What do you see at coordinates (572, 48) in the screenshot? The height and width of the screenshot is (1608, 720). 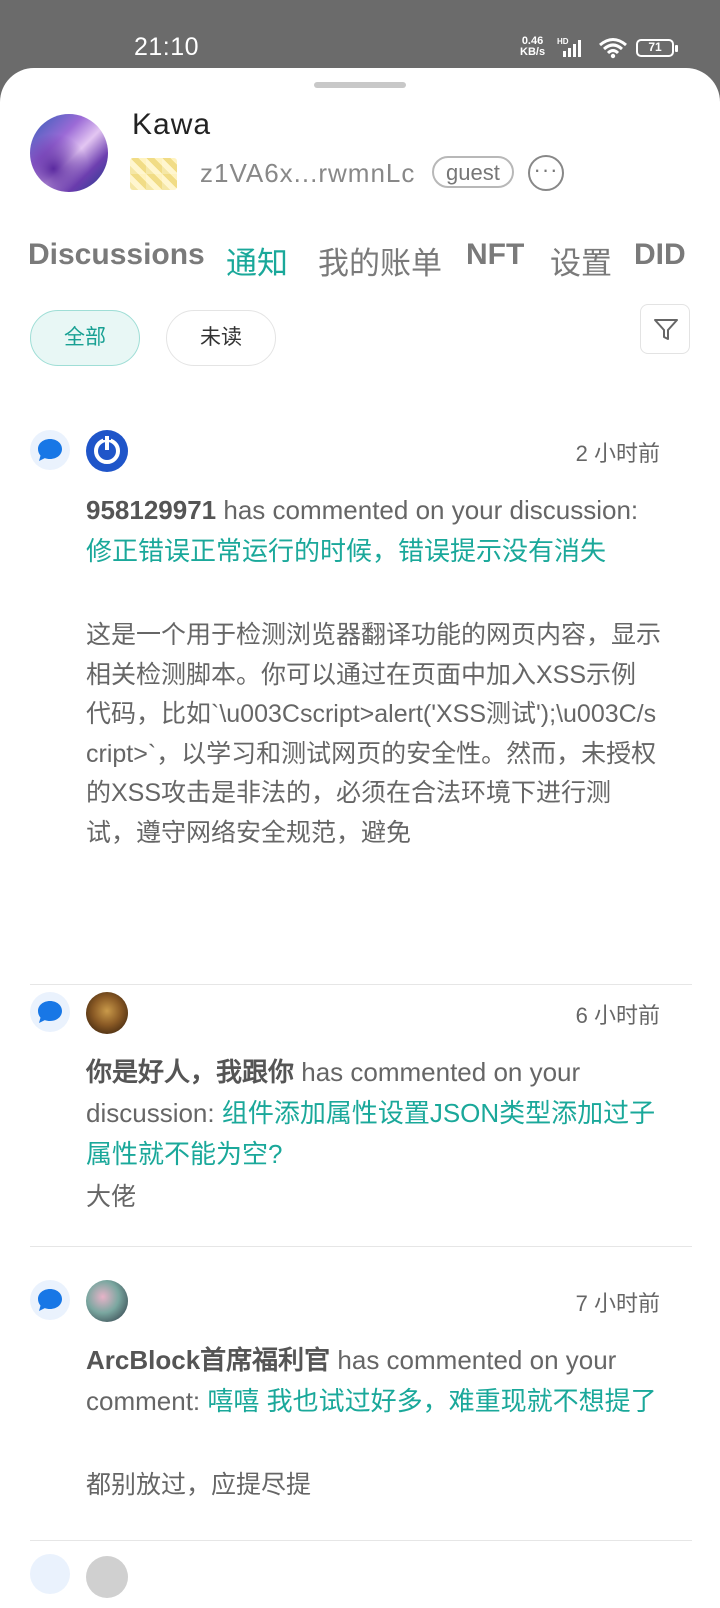 I see `signal-icon` at bounding box center [572, 48].